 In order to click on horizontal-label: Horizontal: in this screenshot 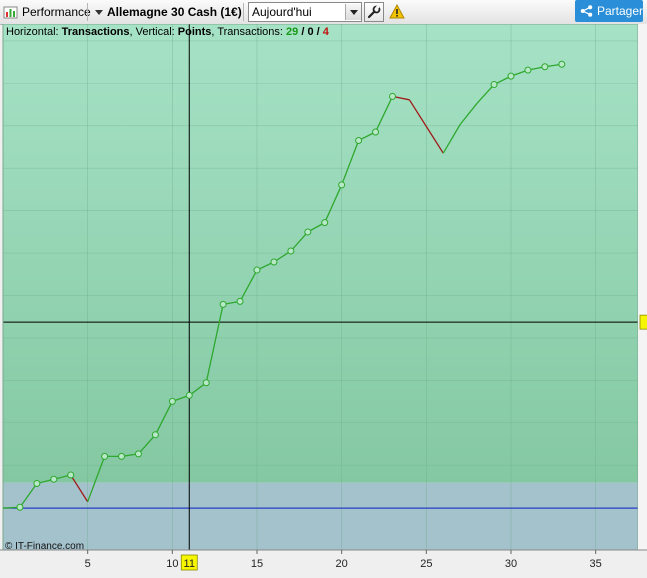, I will do `click(34, 32)`.